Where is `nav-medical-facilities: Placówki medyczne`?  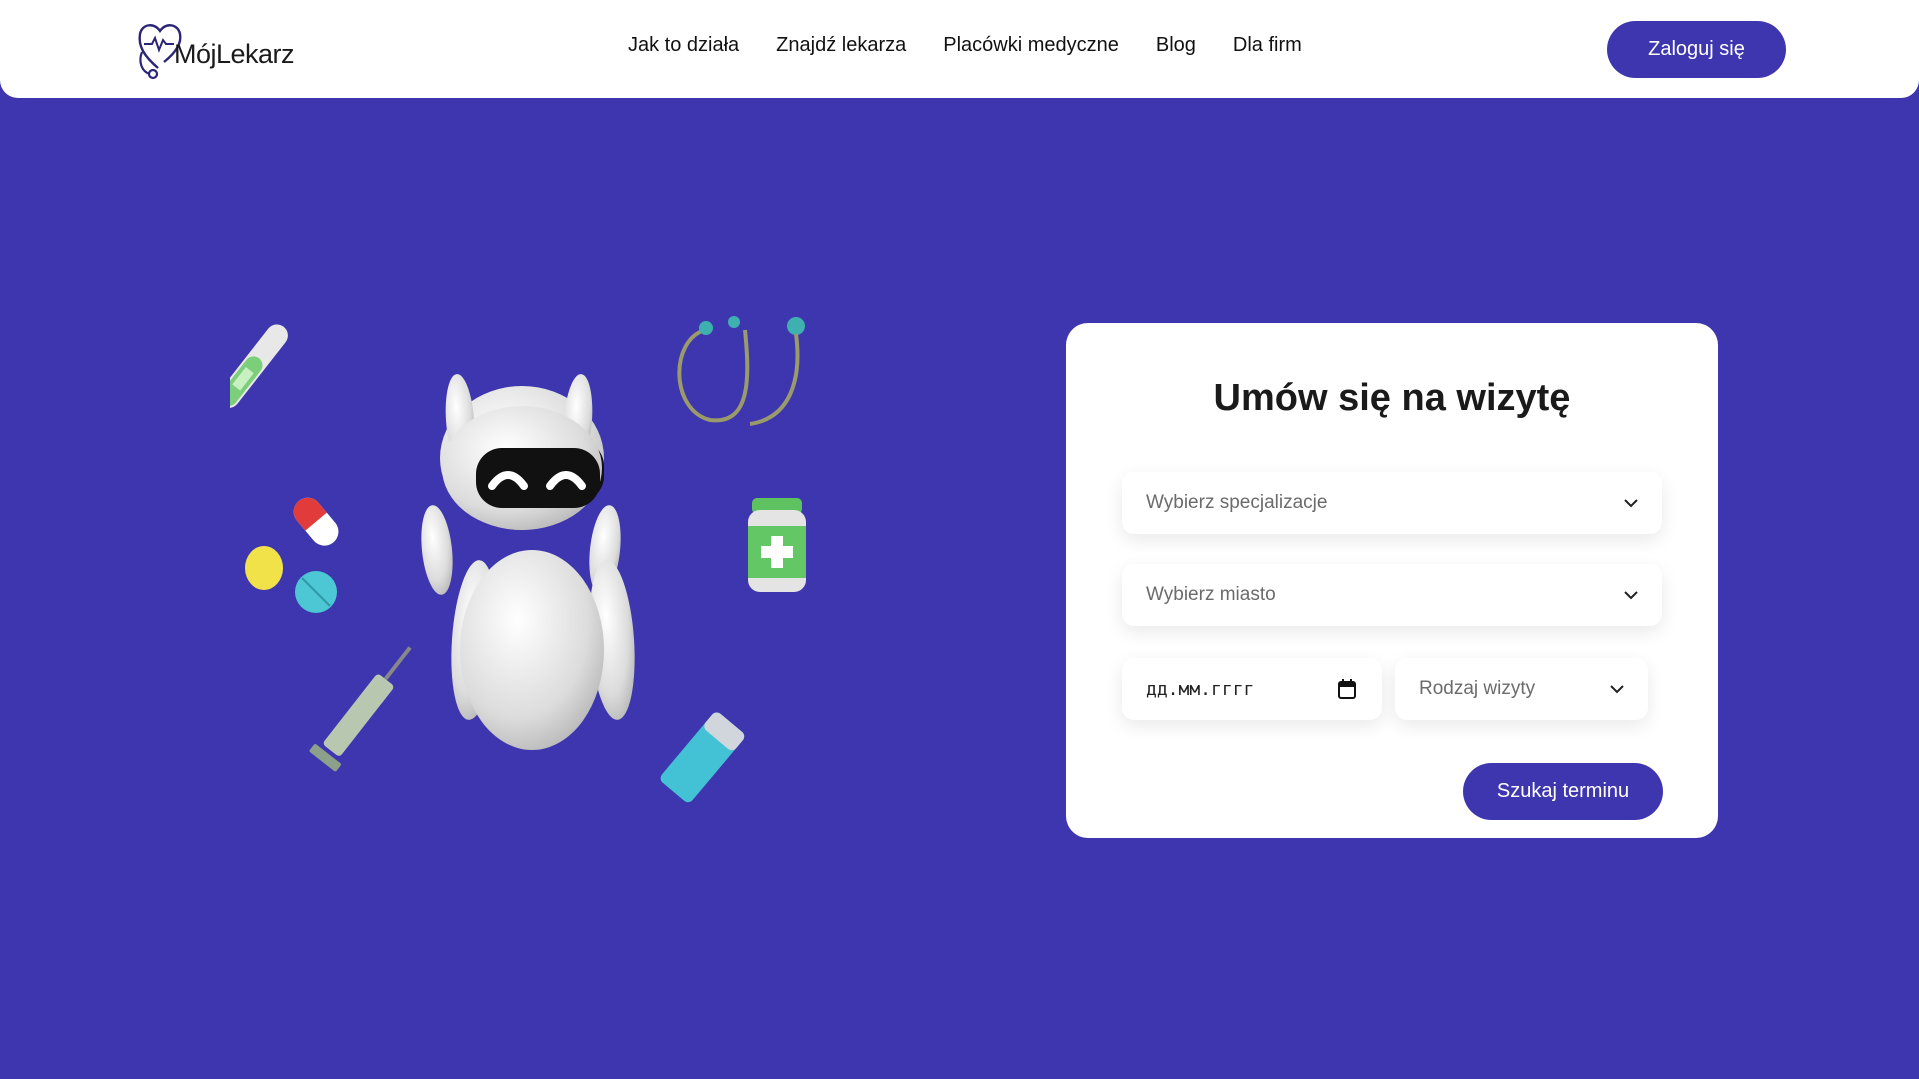
nav-medical-facilities: Placówki medyczne is located at coordinates (1031, 45).